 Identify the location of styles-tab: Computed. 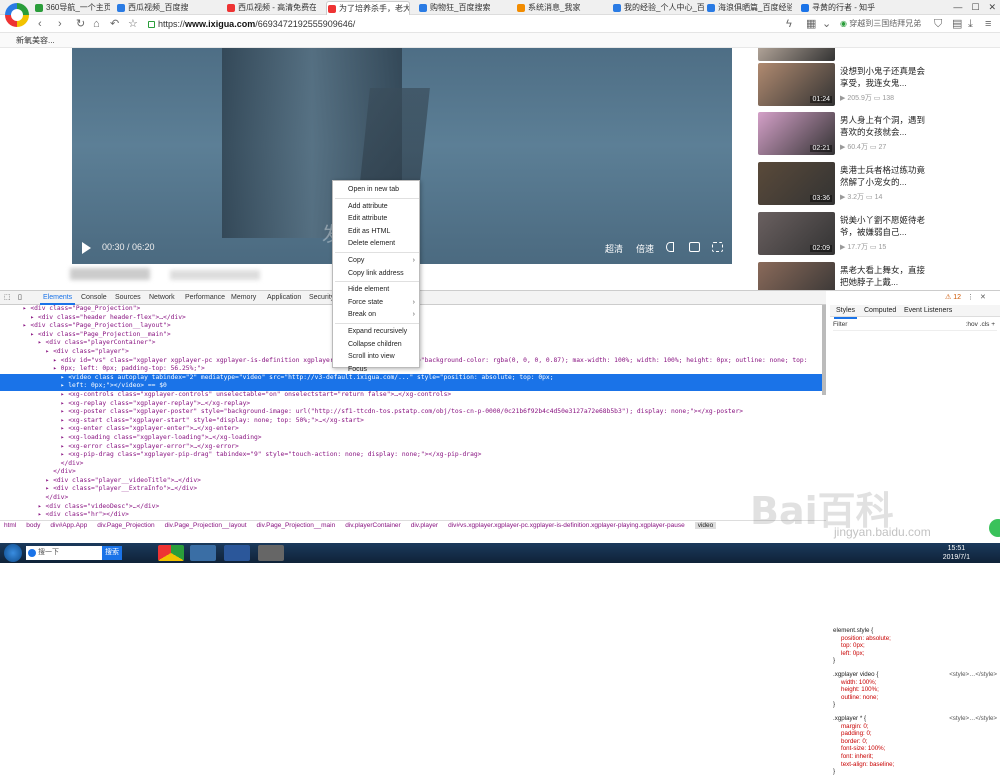
(880, 311).